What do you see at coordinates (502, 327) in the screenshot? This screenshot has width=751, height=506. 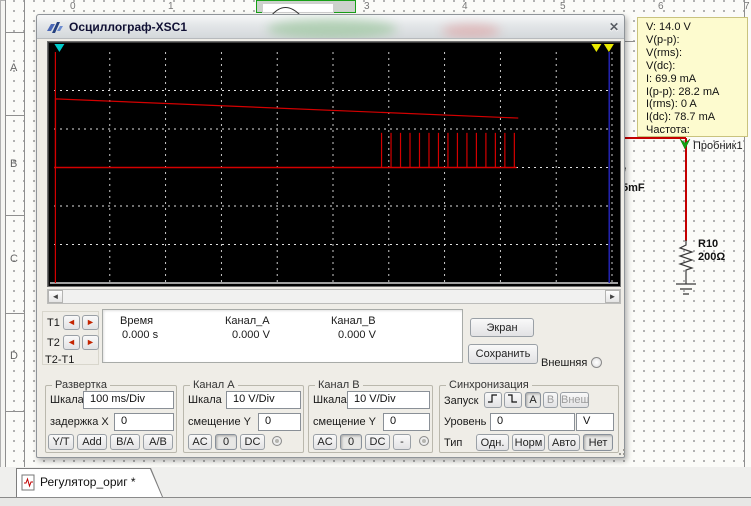 I see `screen-button: Экран` at bounding box center [502, 327].